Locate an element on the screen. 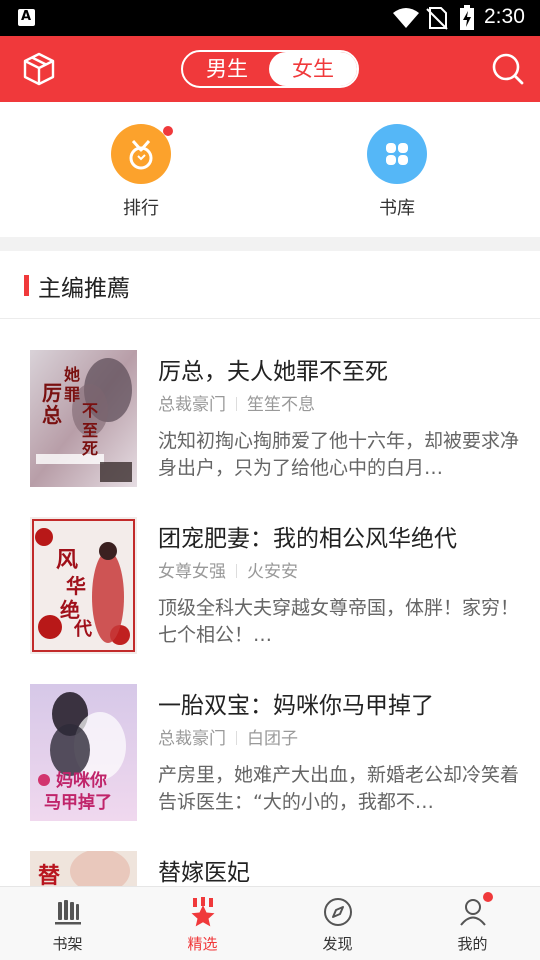 Image resolution: width=540 pixels, height=960 pixels. library-label: 书库 is located at coordinates (397, 208).